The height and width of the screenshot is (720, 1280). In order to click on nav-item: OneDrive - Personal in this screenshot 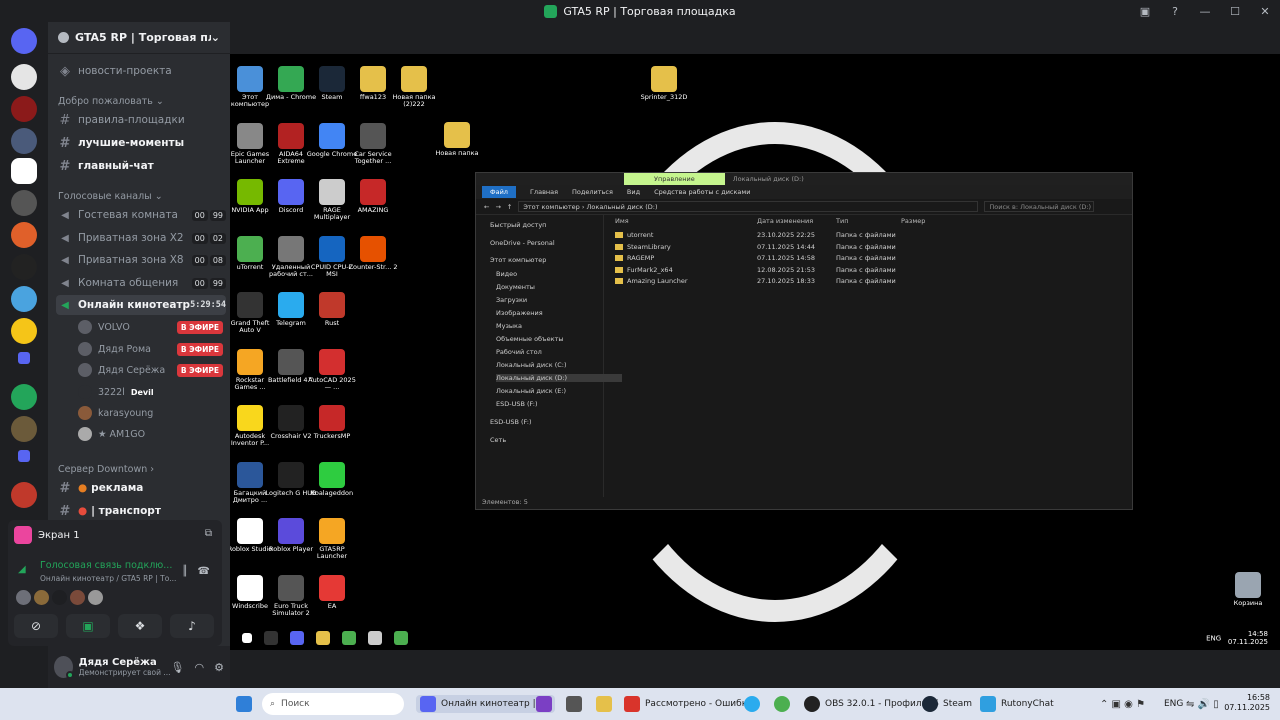, I will do `click(522, 243)`.